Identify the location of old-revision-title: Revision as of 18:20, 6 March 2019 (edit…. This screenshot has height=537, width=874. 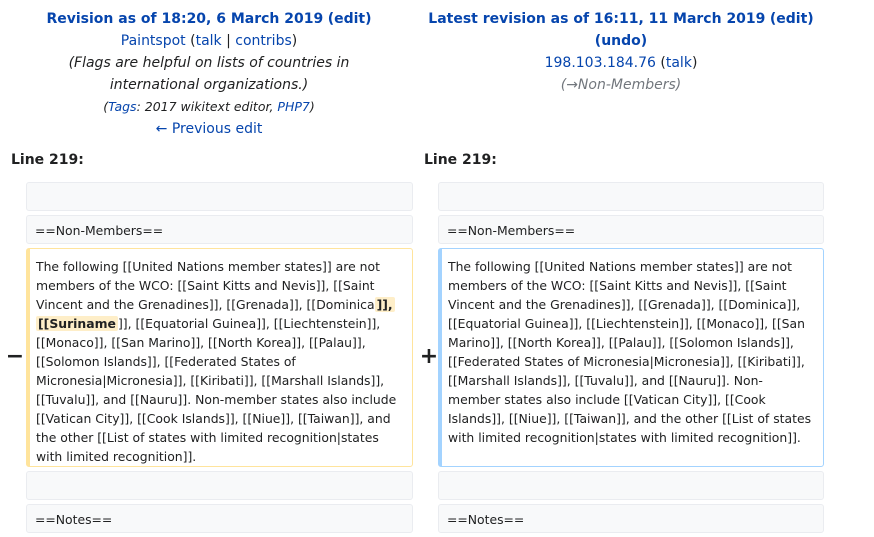
(209, 19).